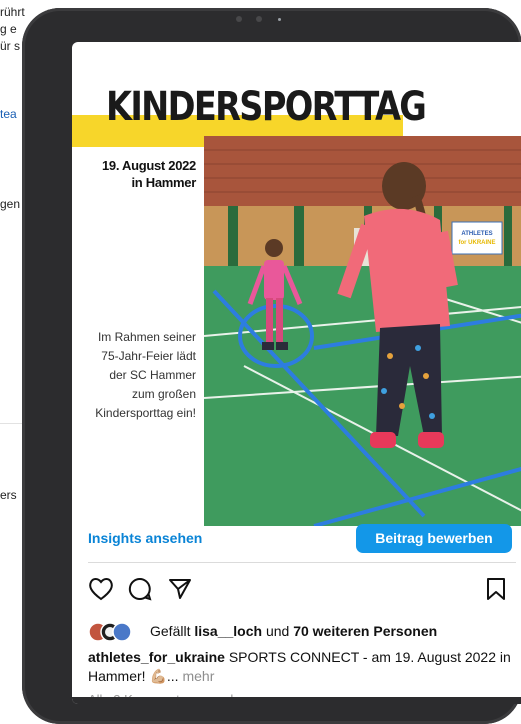  Describe the element at coordinates (152, 375) in the screenshot. I see `description-line: der SC Hammer` at that location.